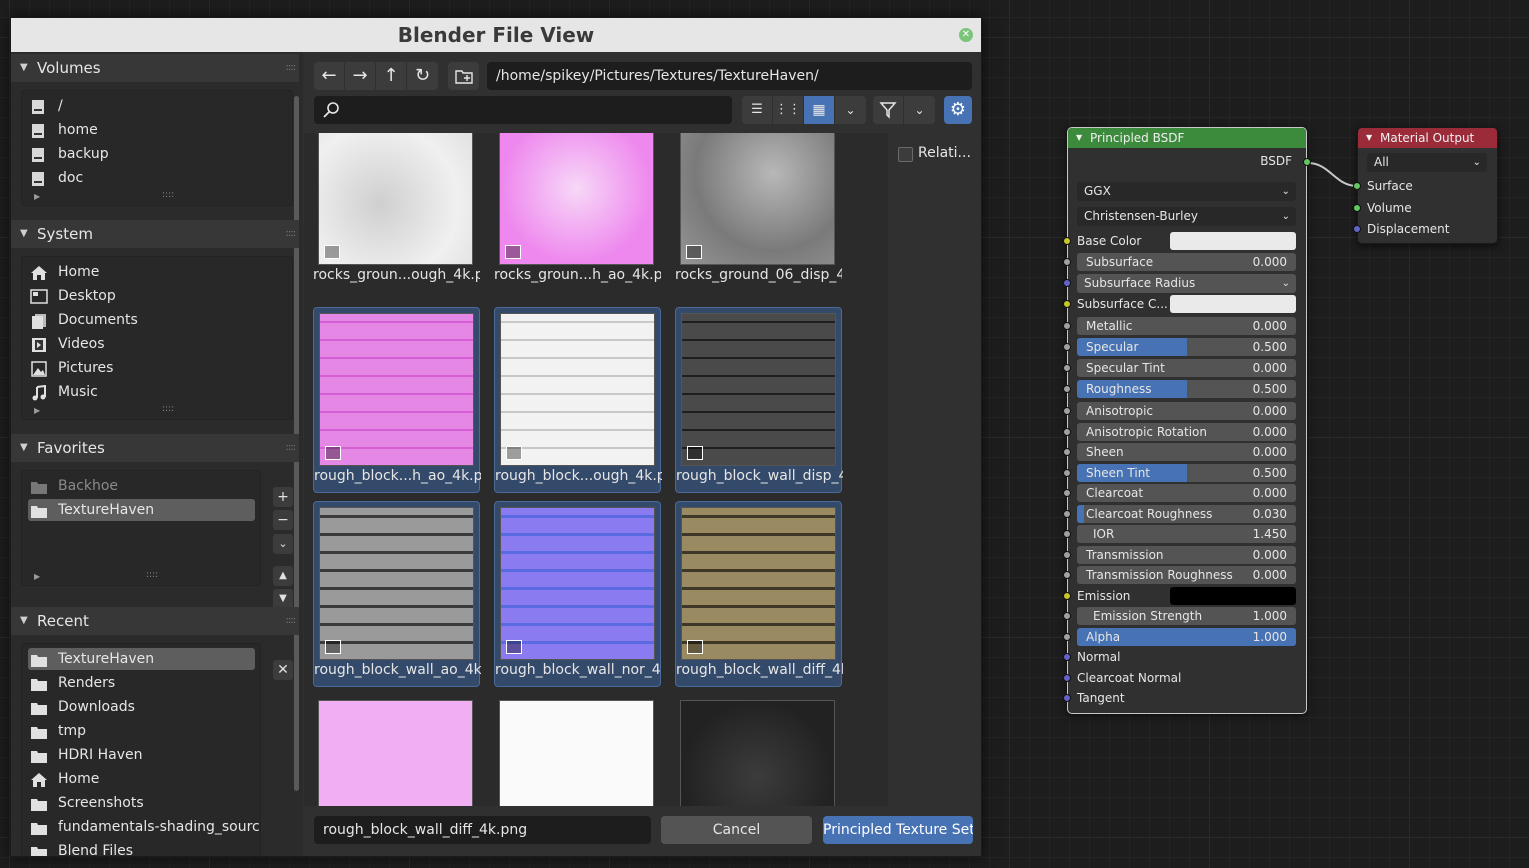 The image size is (1529, 868). I want to click on slider-transmission-roughness: Transmission Roughness 0.000, so click(1186, 575).